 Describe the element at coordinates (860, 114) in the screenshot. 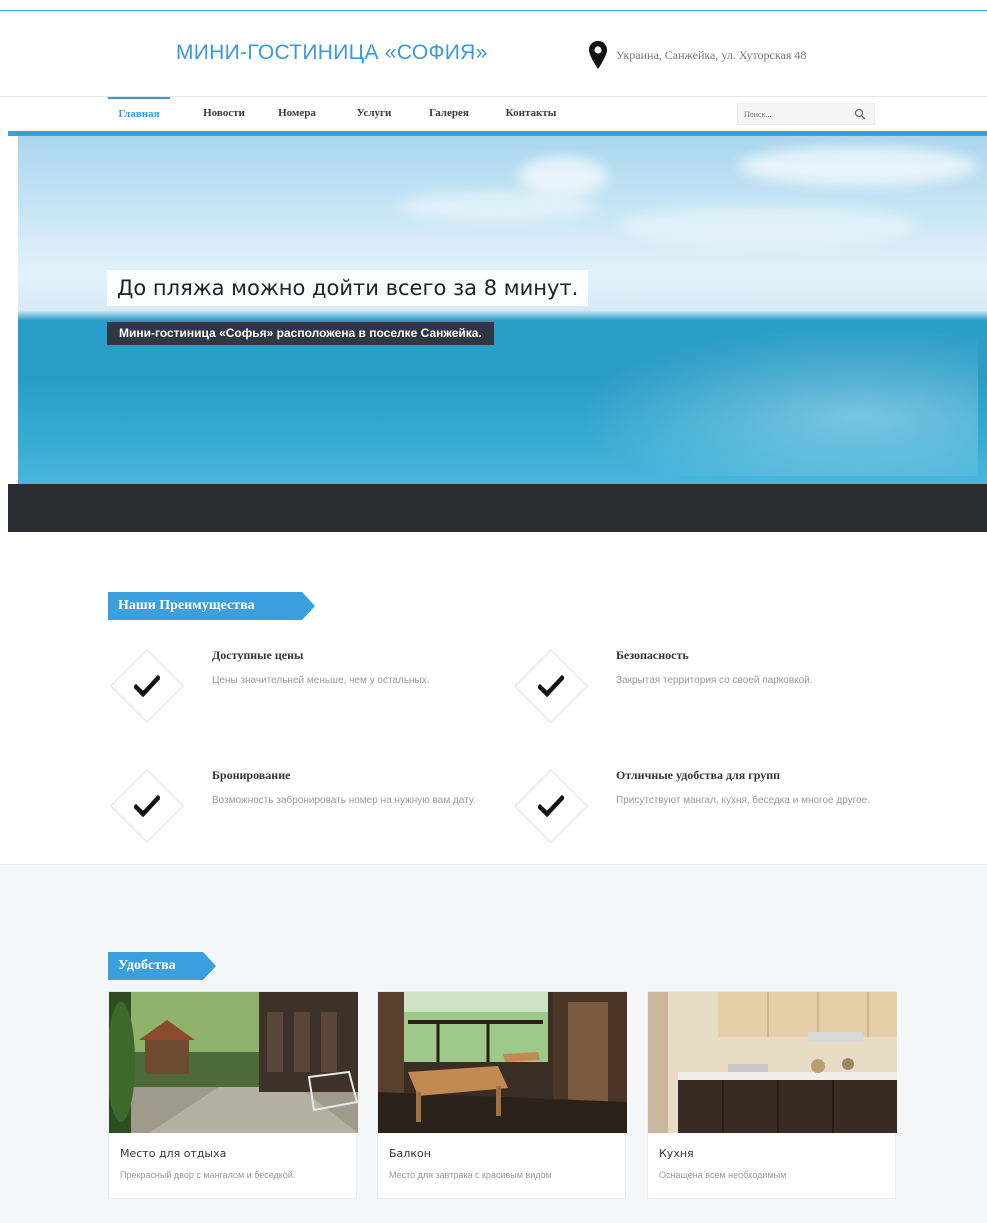

I see `search-icon` at that location.